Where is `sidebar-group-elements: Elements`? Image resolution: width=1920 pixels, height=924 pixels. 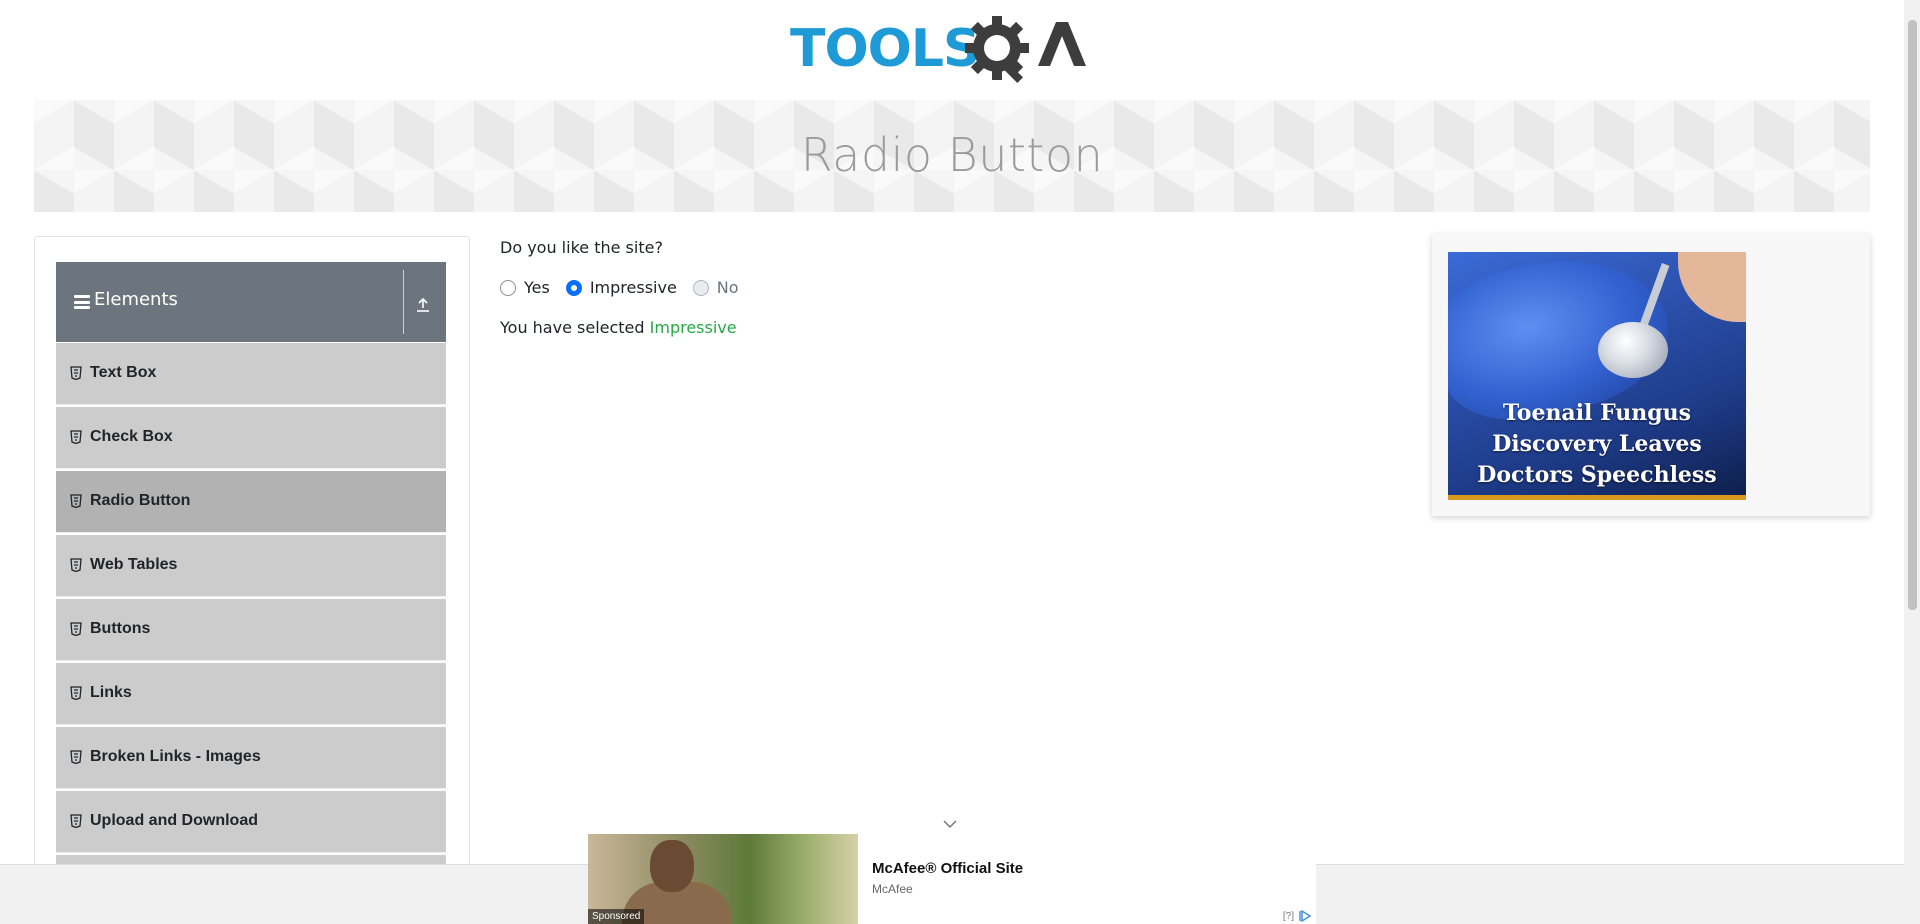 sidebar-group-elements: Elements is located at coordinates (251, 302).